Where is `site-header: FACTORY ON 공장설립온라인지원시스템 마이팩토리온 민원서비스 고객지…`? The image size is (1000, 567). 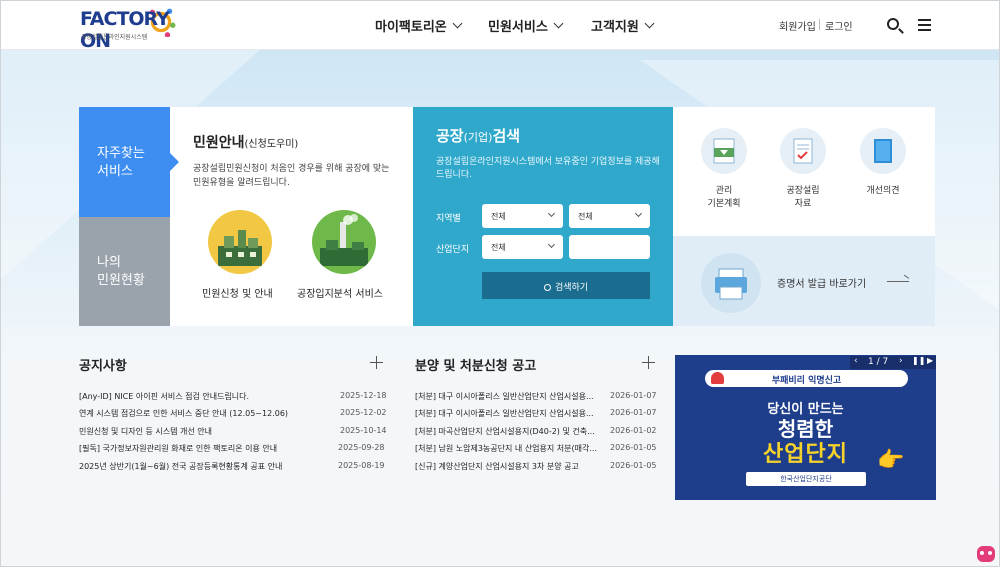
site-header: FACTORY ON 공장설립온라인지원시스템 마이팩토리온 민원서비스 고객지… is located at coordinates (500, 26).